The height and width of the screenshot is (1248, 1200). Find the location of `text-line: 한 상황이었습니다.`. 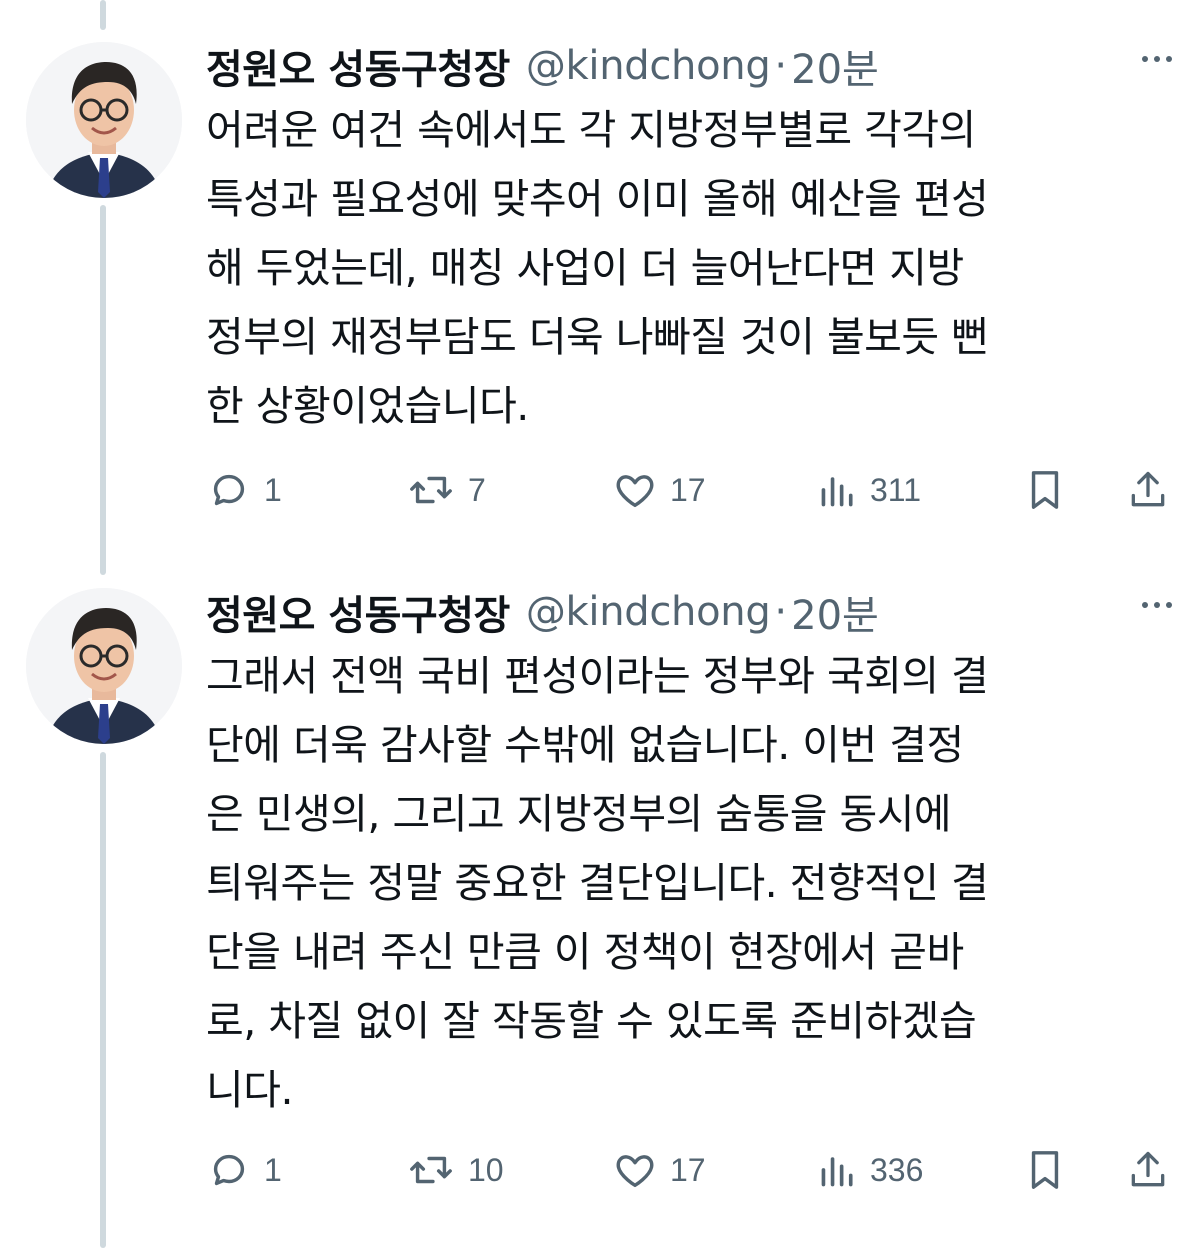

text-line: 한 상황이었습니다. is located at coordinates (367, 406).